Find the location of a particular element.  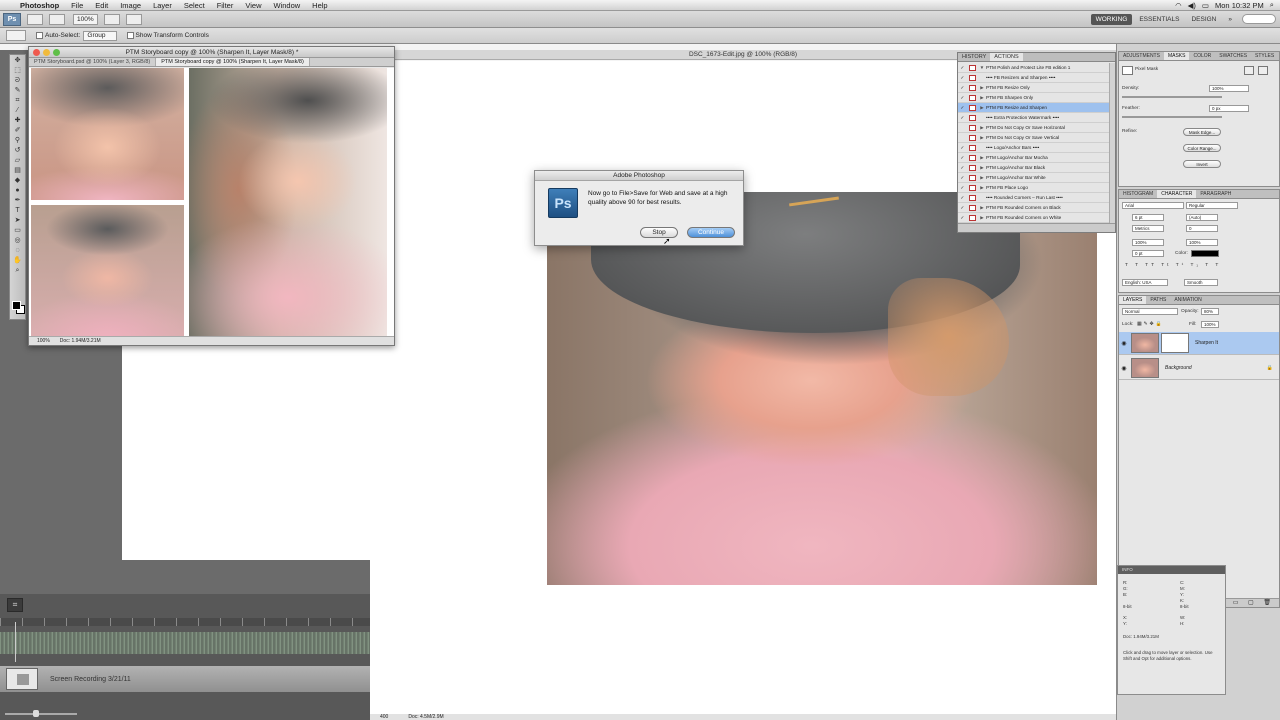

visibility-eye-icon: ◉ is located at coordinates (1124, 368).